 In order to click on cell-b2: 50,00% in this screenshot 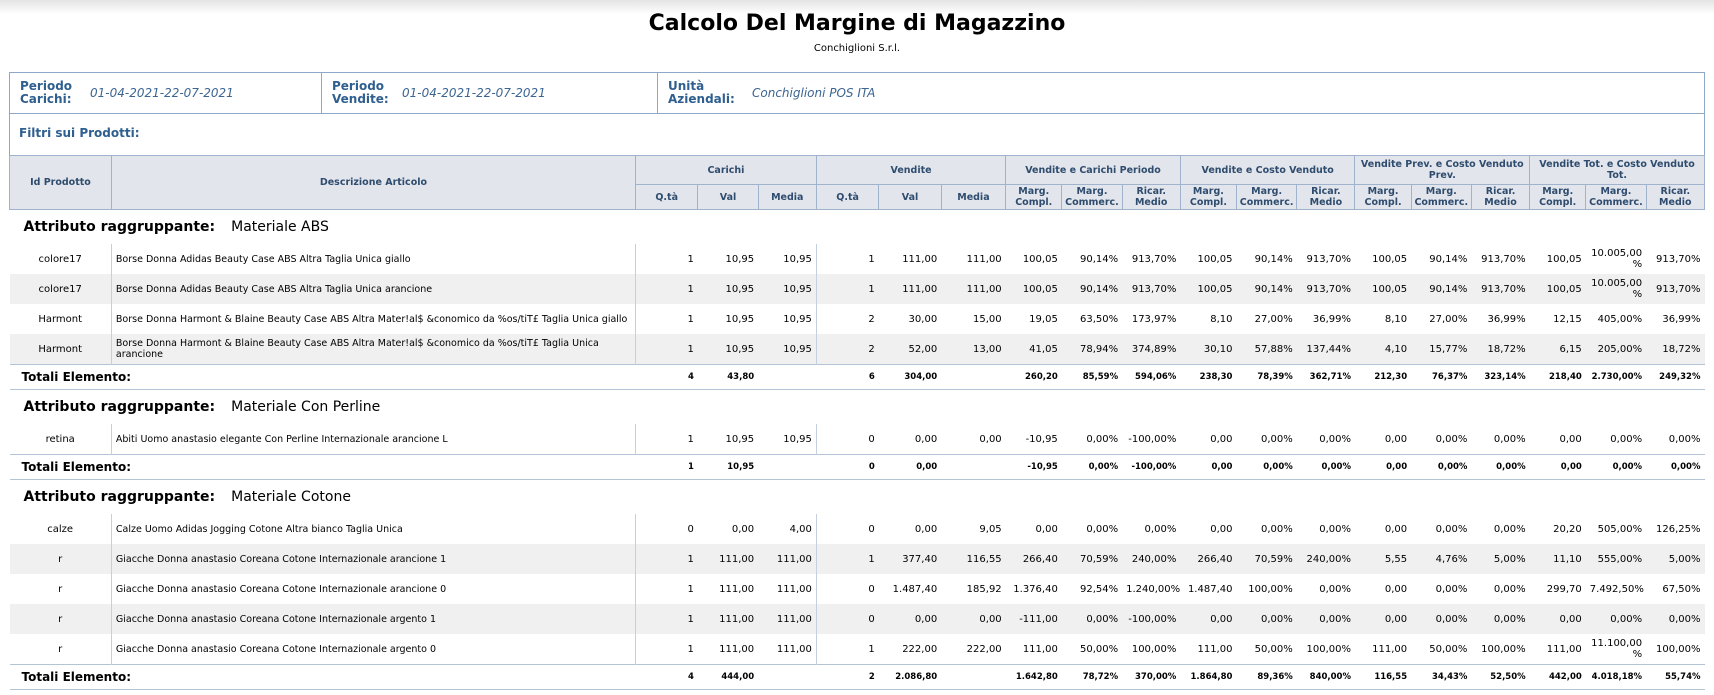, I will do `click(1273, 649)`.